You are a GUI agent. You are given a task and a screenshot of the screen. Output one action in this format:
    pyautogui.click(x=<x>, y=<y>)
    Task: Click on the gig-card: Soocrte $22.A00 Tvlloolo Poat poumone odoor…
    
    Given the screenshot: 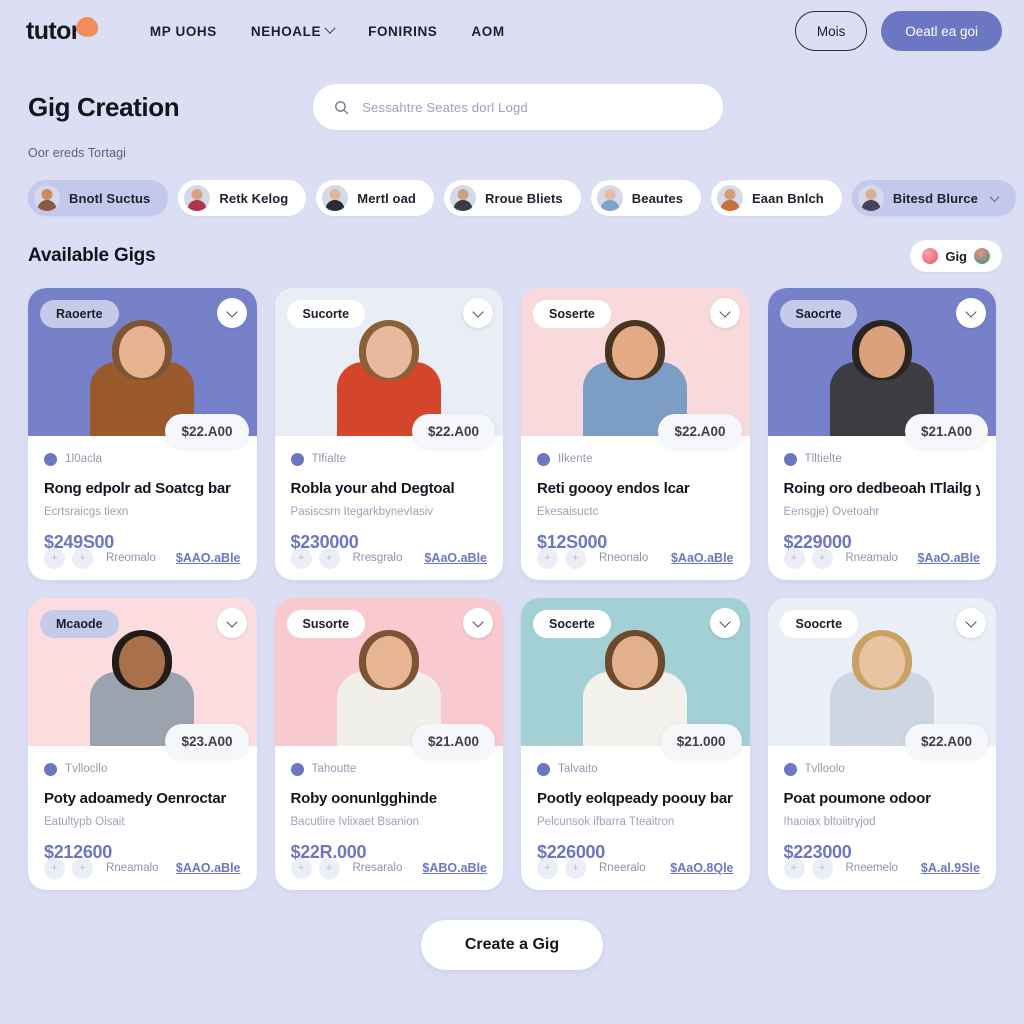 What is the action you would take?
    pyautogui.click(x=881, y=744)
    